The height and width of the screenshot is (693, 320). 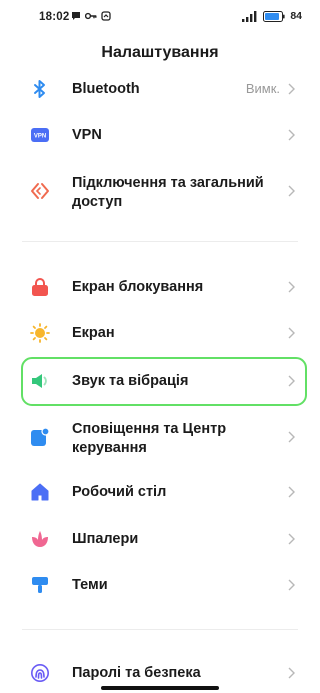 What do you see at coordinates (40, 539) in the screenshot?
I see `flower-icon` at bounding box center [40, 539].